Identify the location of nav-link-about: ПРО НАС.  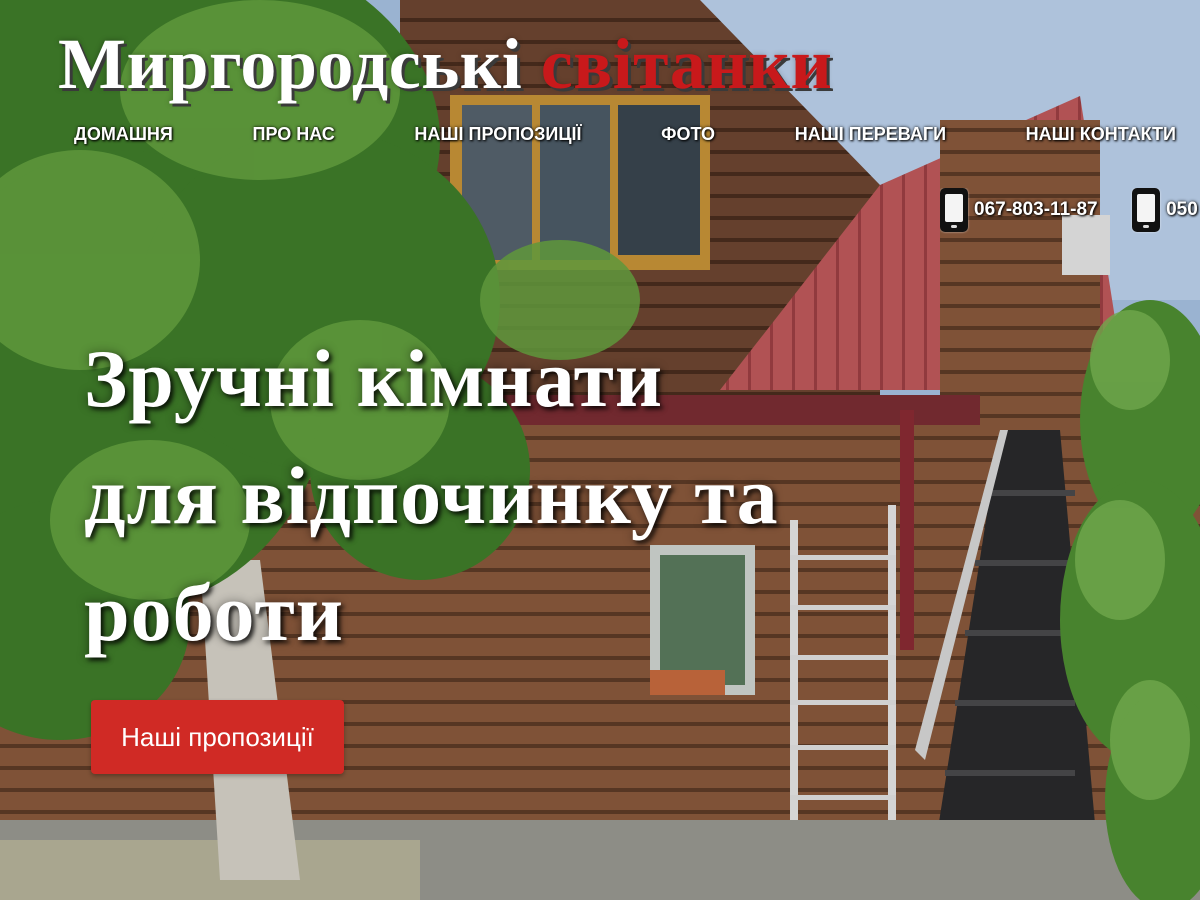
(294, 134).